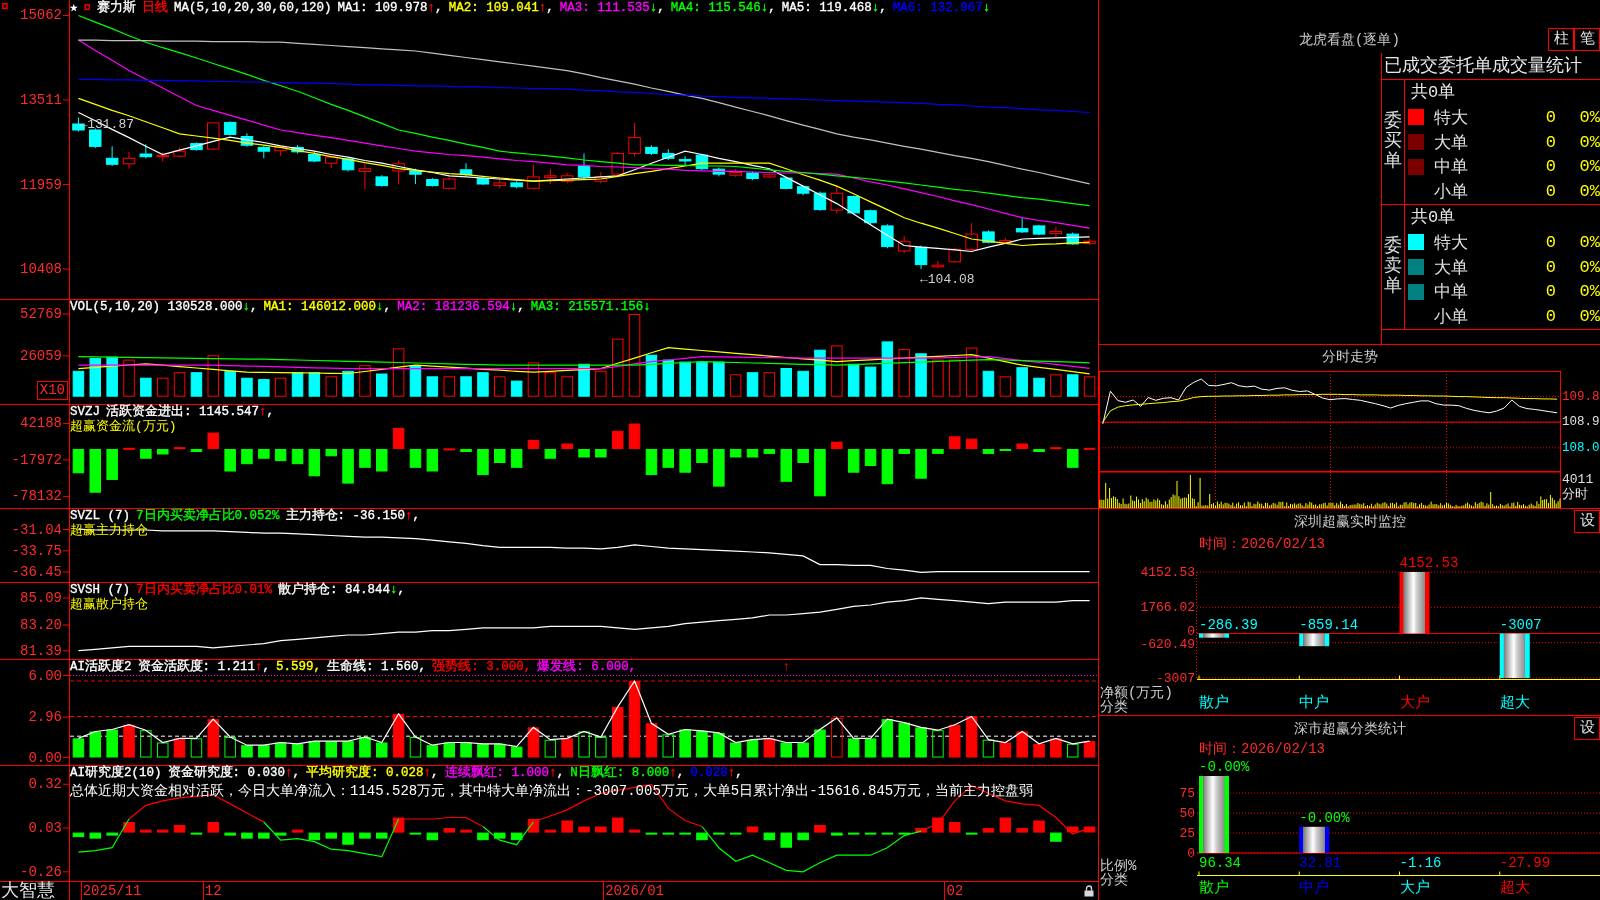 The image size is (1600, 900). What do you see at coordinates (1118, 866) in the screenshot?
I see `axis-title: 比例%` at bounding box center [1118, 866].